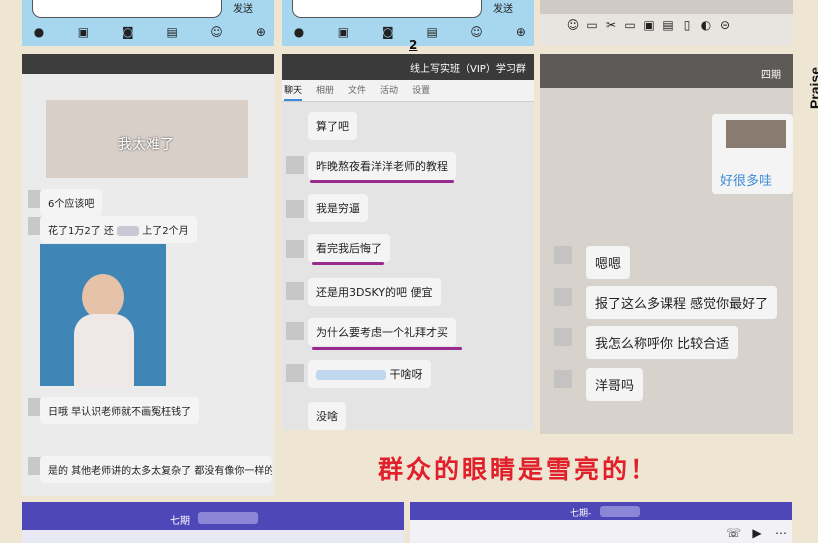  Describe the element at coordinates (408, 91) in the screenshot. I see `group-tabs: 聊天 相册 文件 活动 设置` at that location.